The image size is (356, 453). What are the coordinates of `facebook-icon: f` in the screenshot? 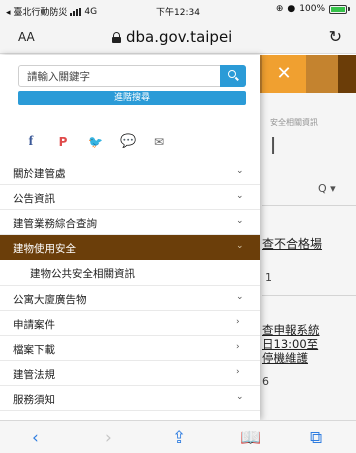 It's located at (31, 142).